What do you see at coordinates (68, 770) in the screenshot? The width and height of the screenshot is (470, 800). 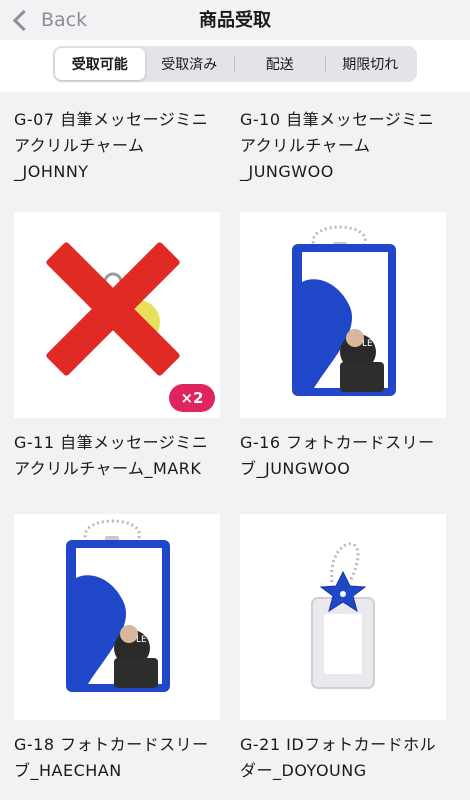 I see `caption-line: ブ_HAECHAN` at bounding box center [68, 770].